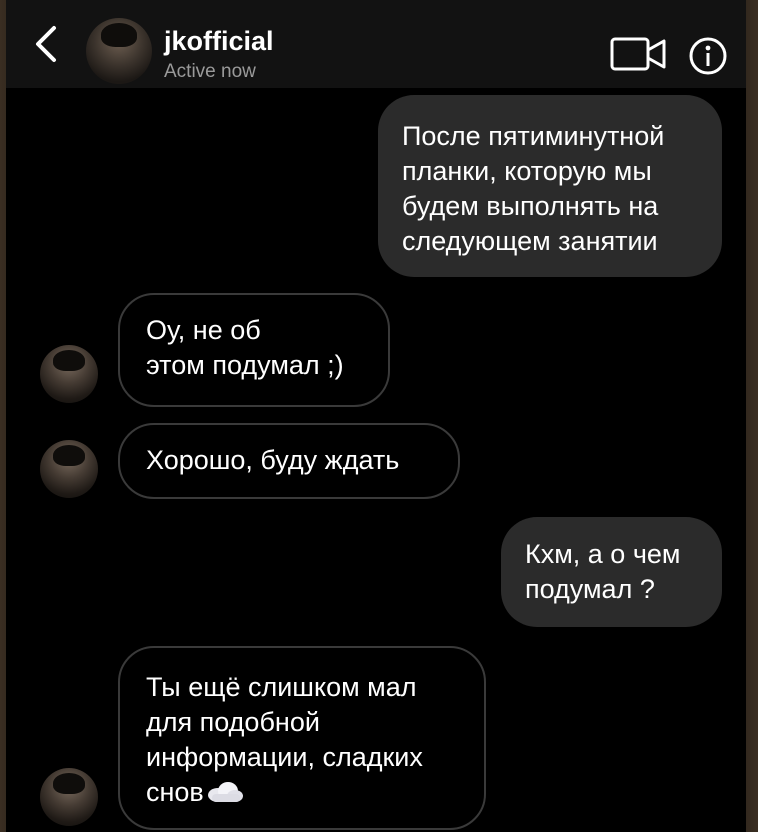 The width and height of the screenshot is (758, 832). What do you see at coordinates (219, 41) in the screenshot?
I see `contact-name: jkofficial` at bounding box center [219, 41].